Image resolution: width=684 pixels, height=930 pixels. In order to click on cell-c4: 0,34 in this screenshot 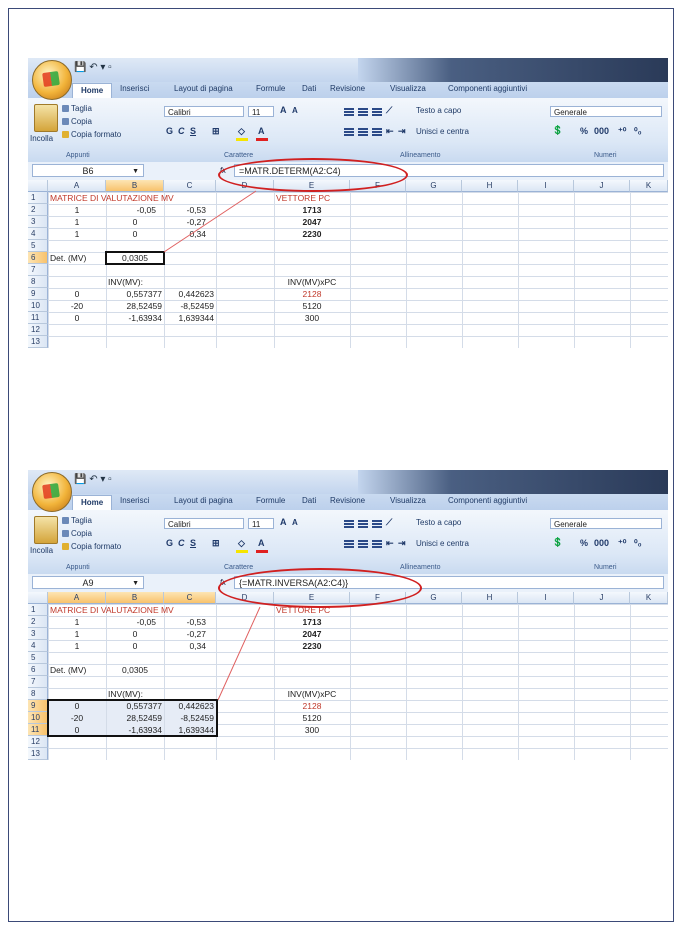, I will do `click(186, 646)`.